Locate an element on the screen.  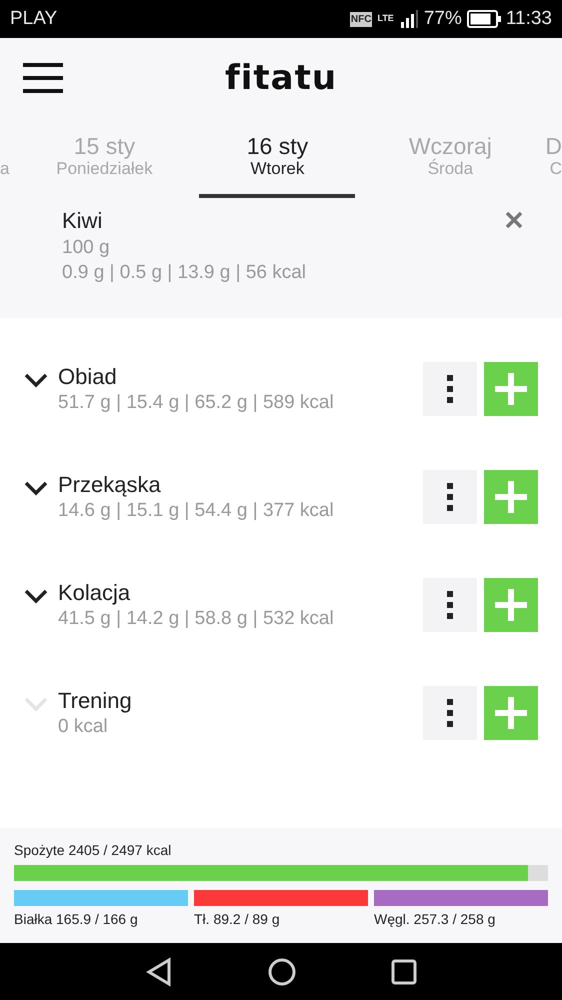
macro-label: Węgl. 257.3 / 258 g is located at coordinates (435, 919).